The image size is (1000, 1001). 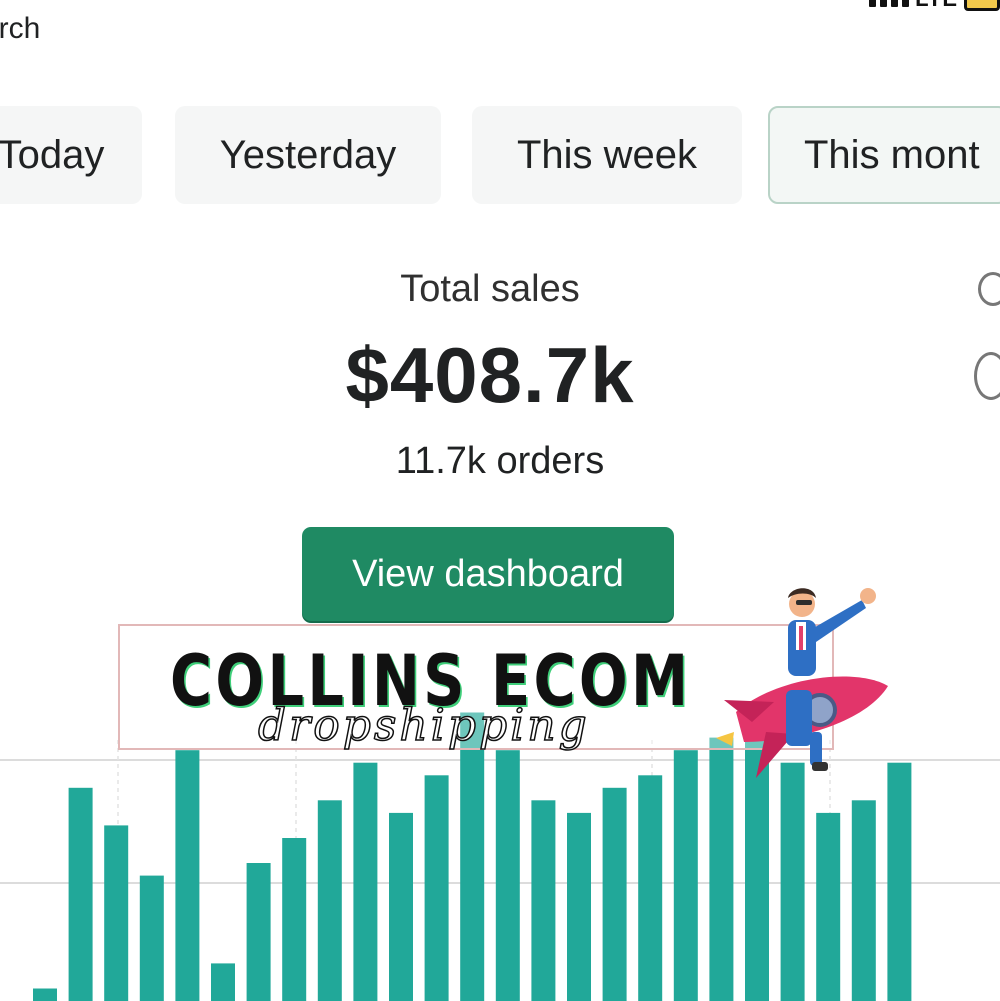 What do you see at coordinates (488, 574) in the screenshot?
I see `view-dashboard-button: View dashboard` at bounding box center [488, 574].